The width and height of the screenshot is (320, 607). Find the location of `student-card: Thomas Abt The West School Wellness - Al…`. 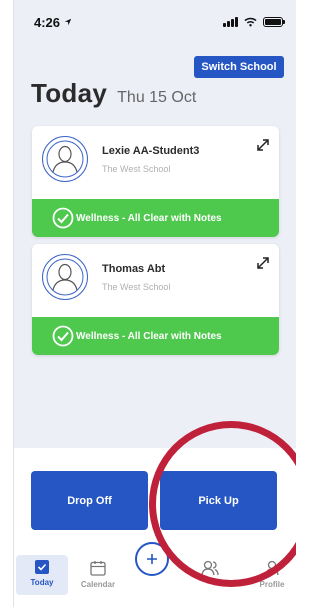

student-card: Thomas Abt The West School Wellness - Al… is located at coordinates (155, 299).